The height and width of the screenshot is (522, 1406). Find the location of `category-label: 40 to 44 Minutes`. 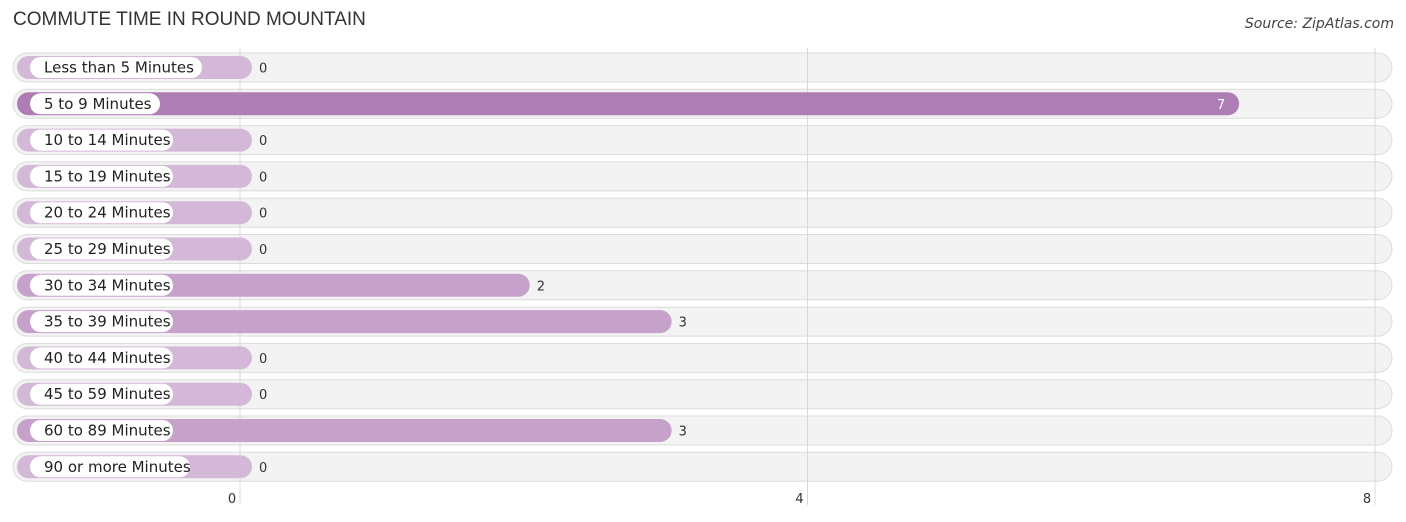

category-label: 40 to 44 Minutes is located at coordinates (107, 358).